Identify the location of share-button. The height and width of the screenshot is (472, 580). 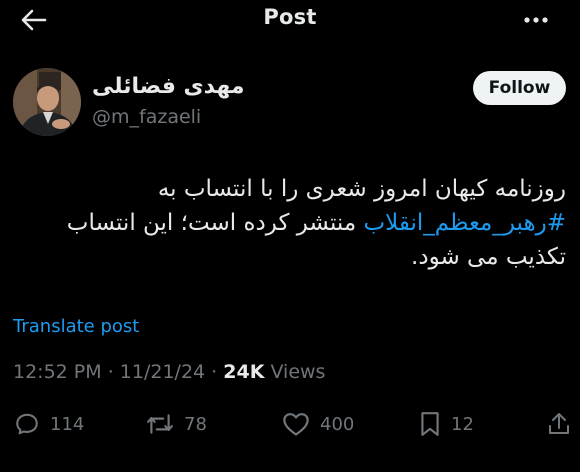
(559, 424).